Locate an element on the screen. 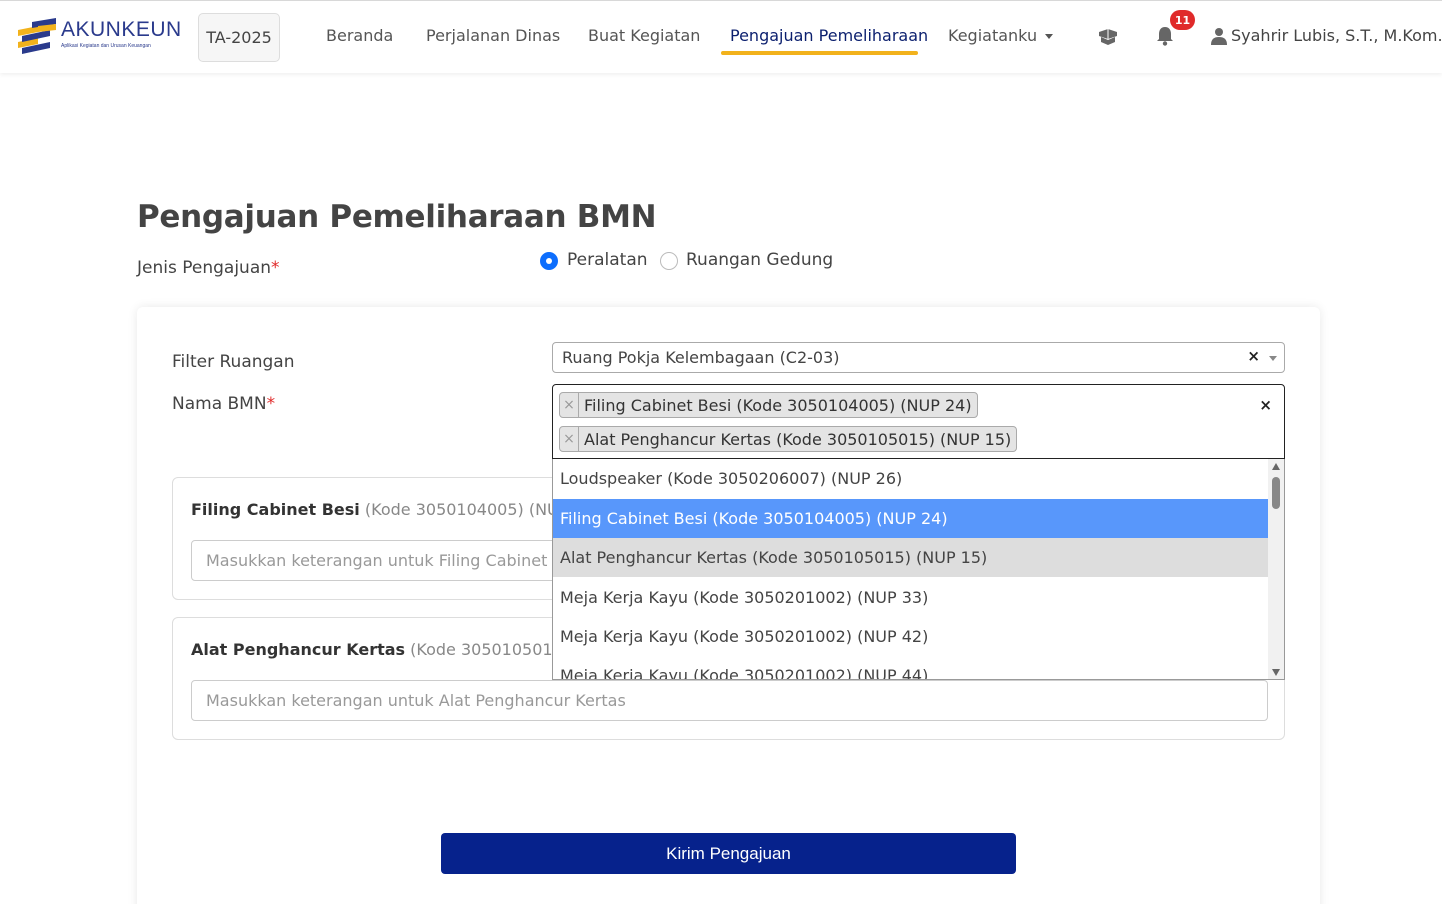  radio-ruangan-gedung is located at coordinates (669, 261).